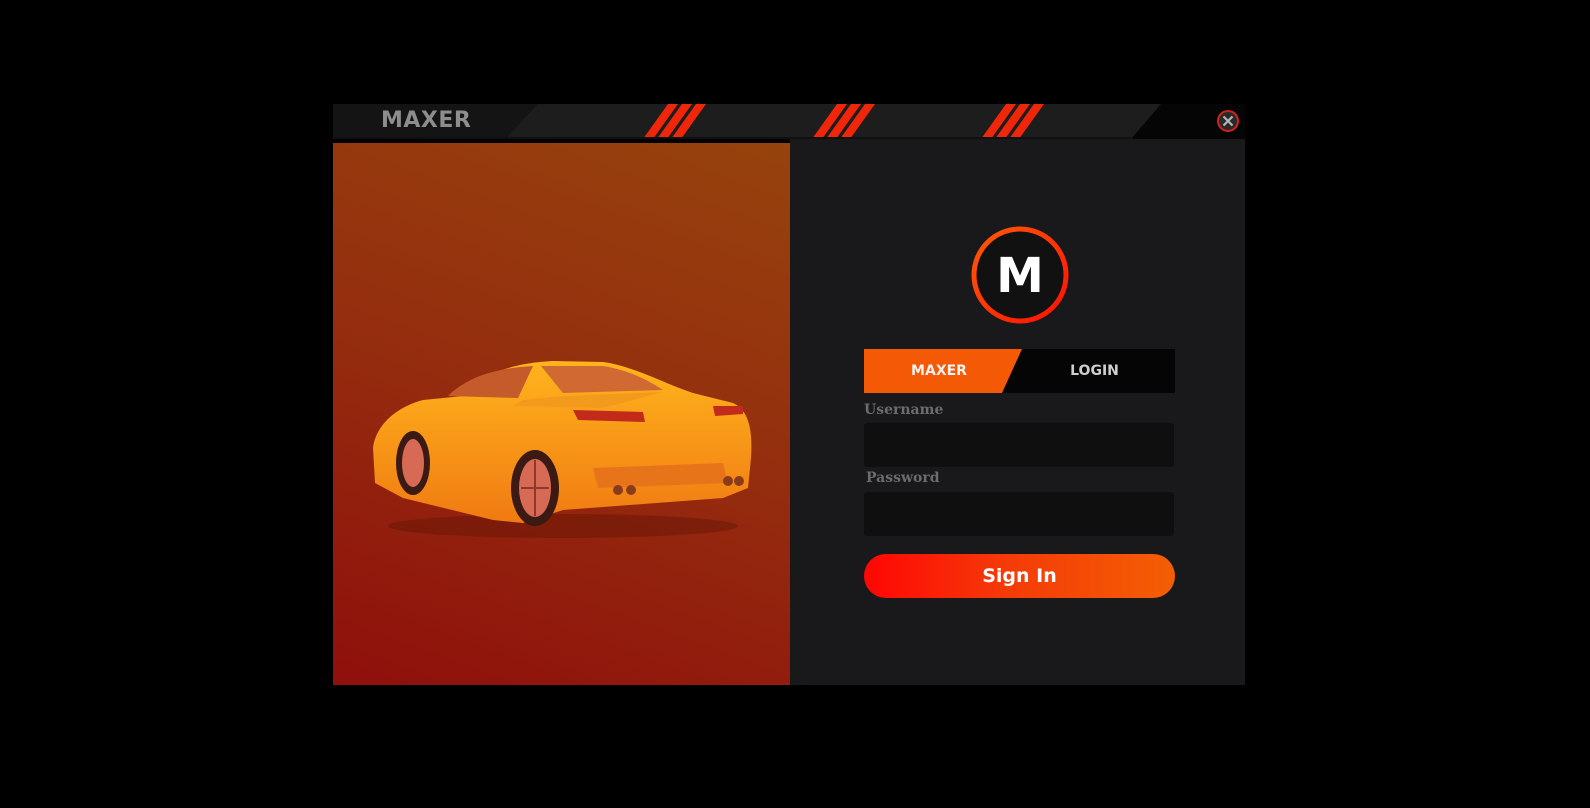 The image size is (1590, 808). I want to click on username-label: Username, so click(904, 410).